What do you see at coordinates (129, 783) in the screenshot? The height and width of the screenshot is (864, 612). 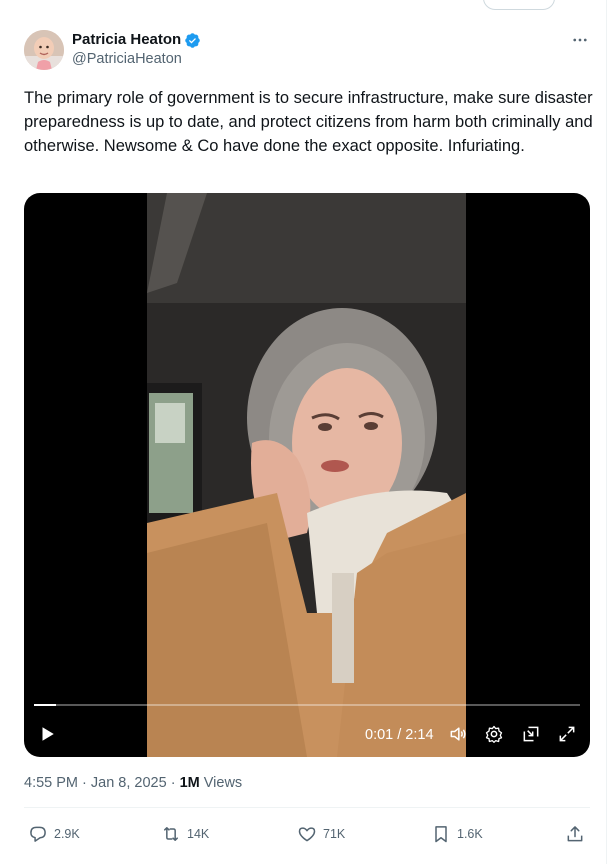 I see `tweet-date: Jan 8, 2025` at bounding box center [129, 783].